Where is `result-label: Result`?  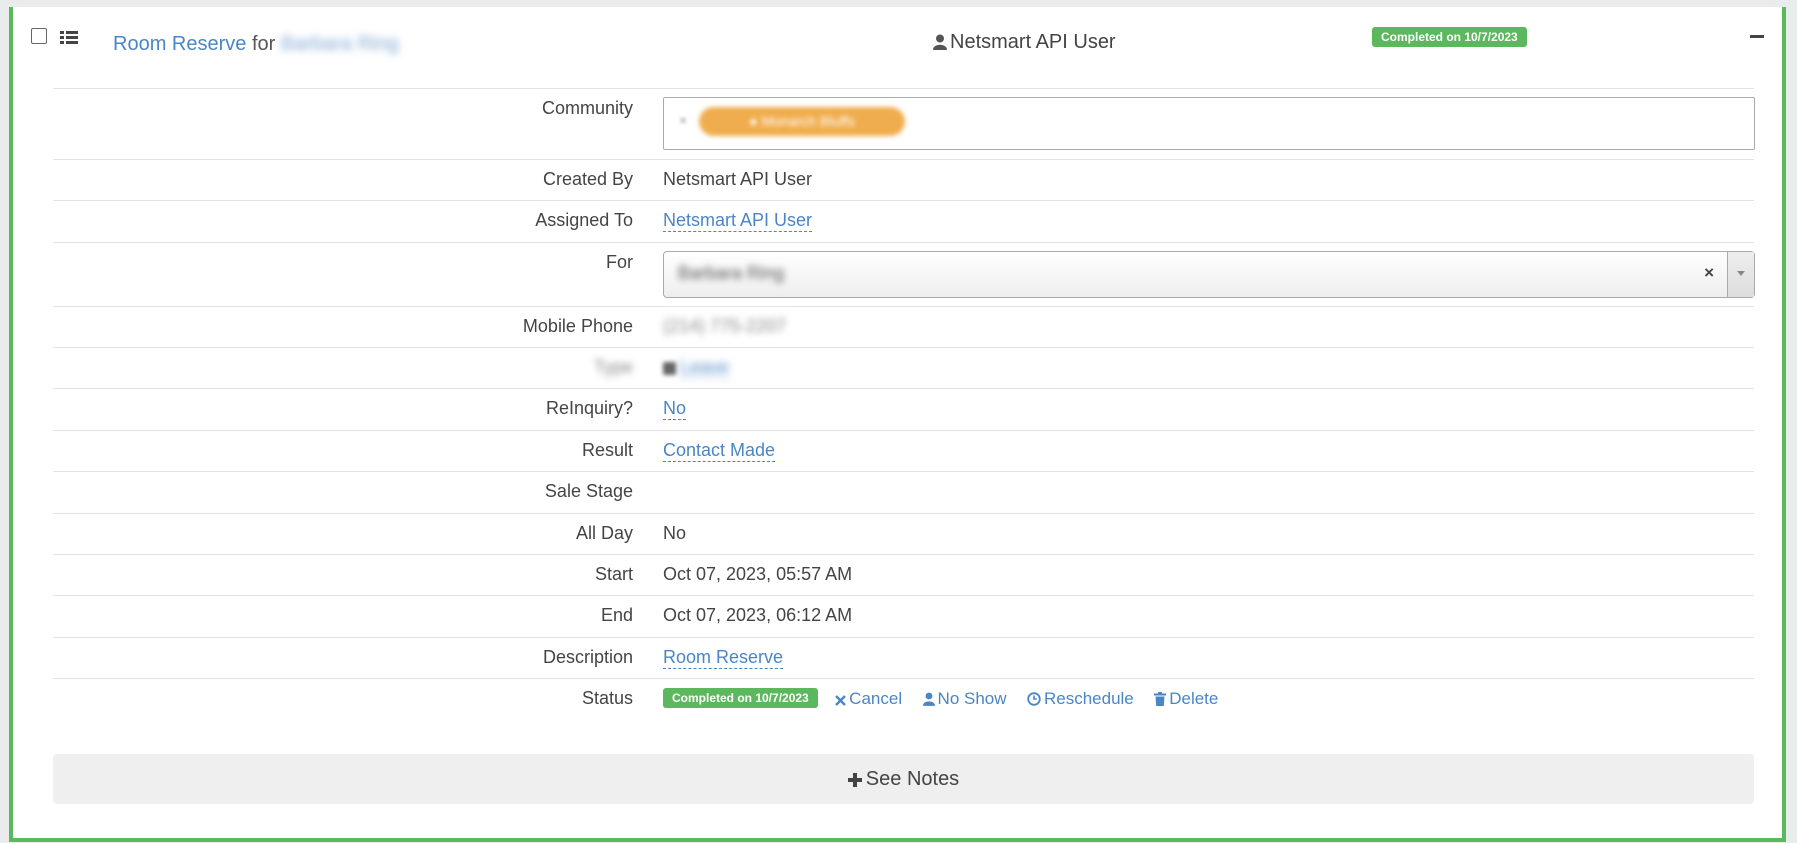 result-label: Result is located at coordinates (607, 450).